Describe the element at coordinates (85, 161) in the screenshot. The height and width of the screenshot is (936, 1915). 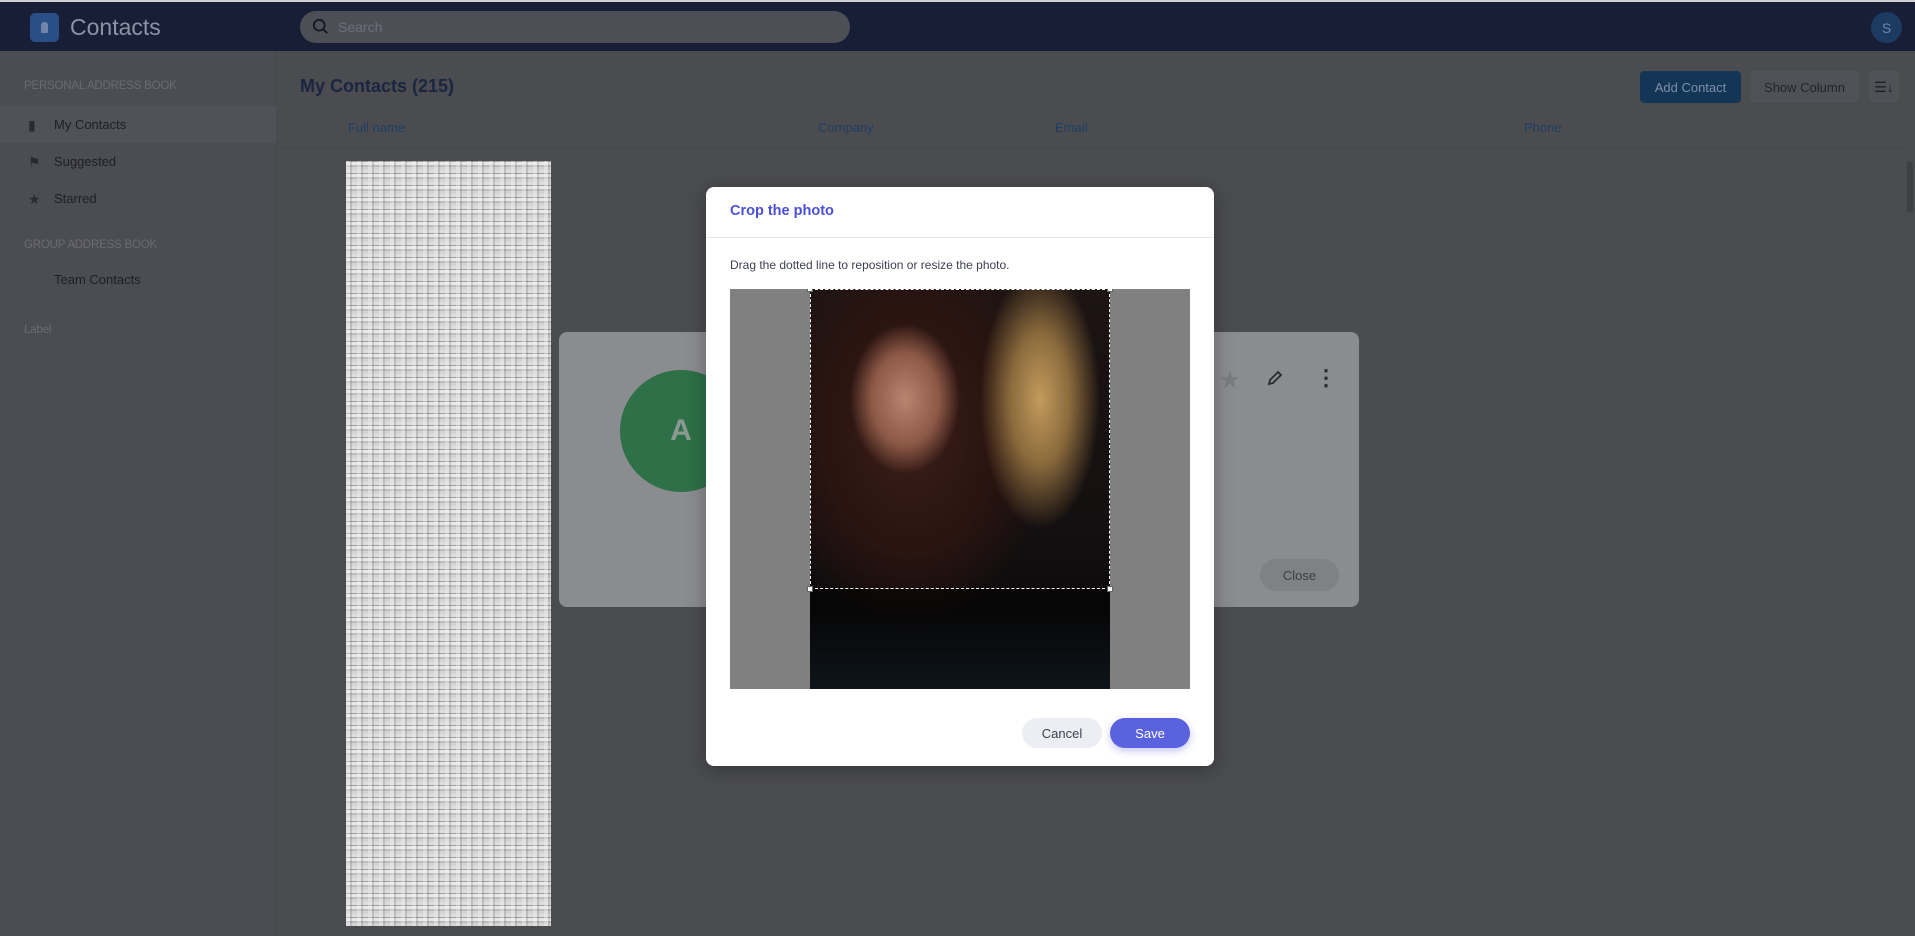
I see `sidebar-item-label: Suggested` at that location.